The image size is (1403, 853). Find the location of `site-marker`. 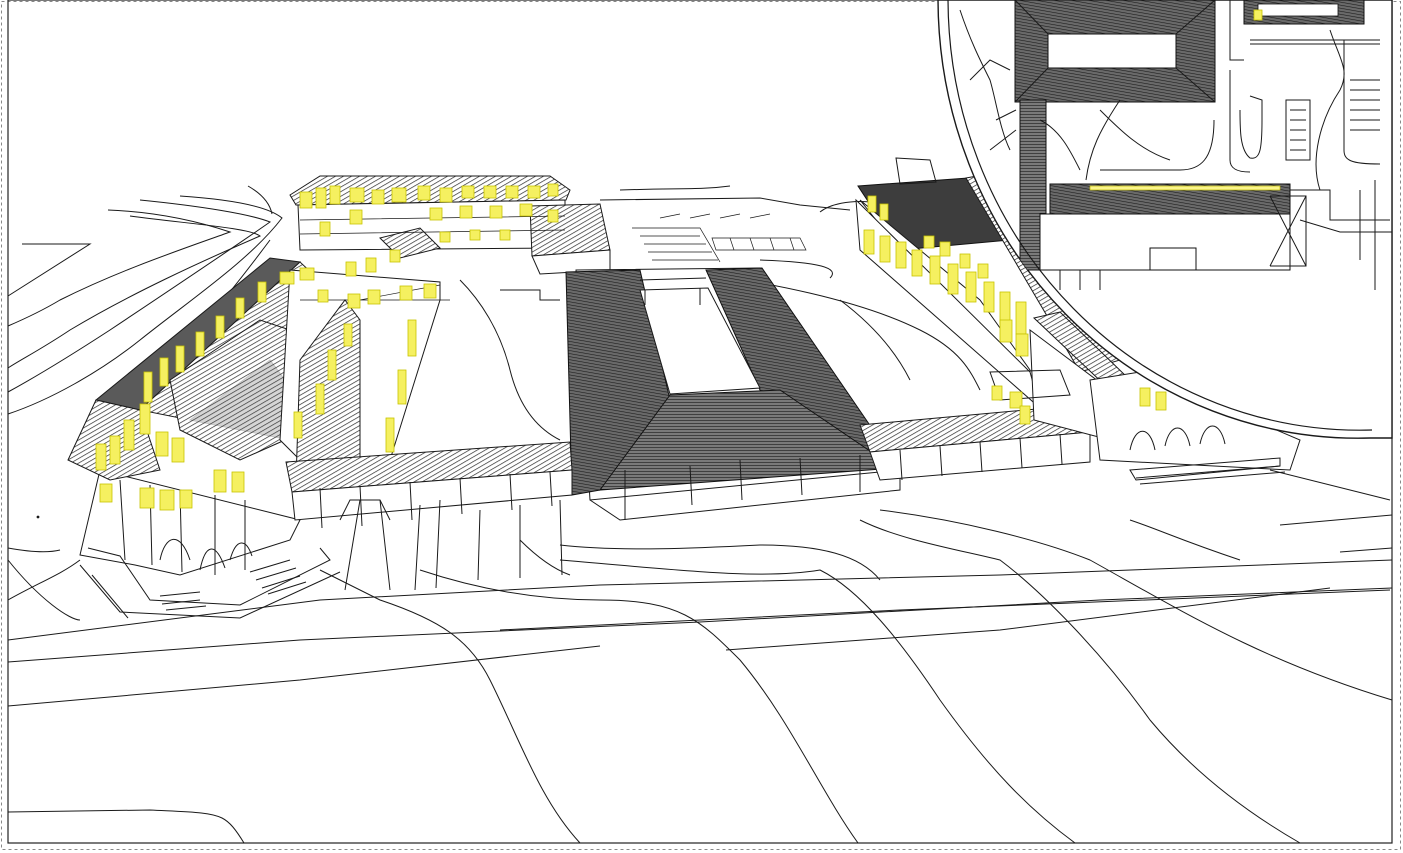

site-marker is located at coordinates (38, 517).